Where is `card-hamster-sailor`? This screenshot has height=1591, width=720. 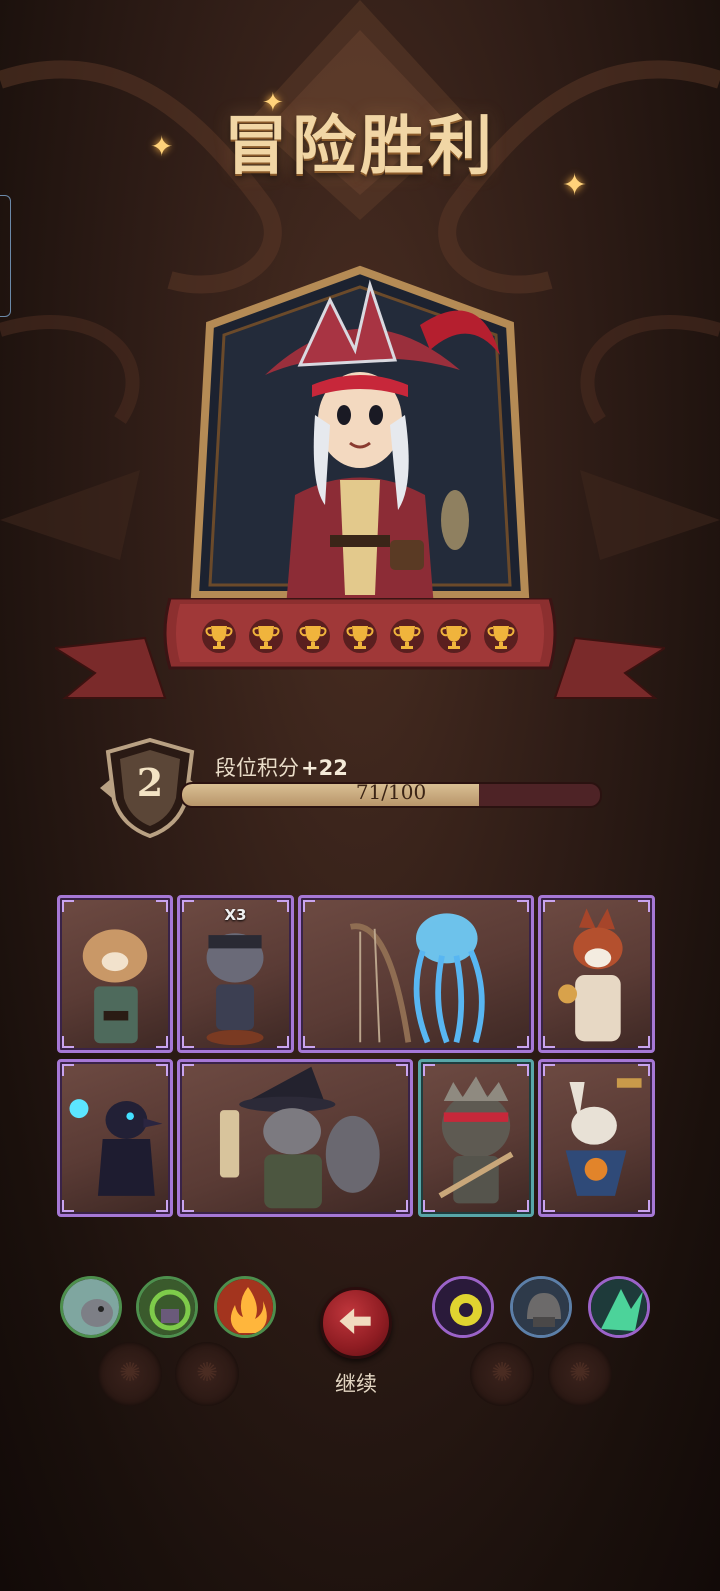 card-hamster-sailor is located at coordinates (115, 974).